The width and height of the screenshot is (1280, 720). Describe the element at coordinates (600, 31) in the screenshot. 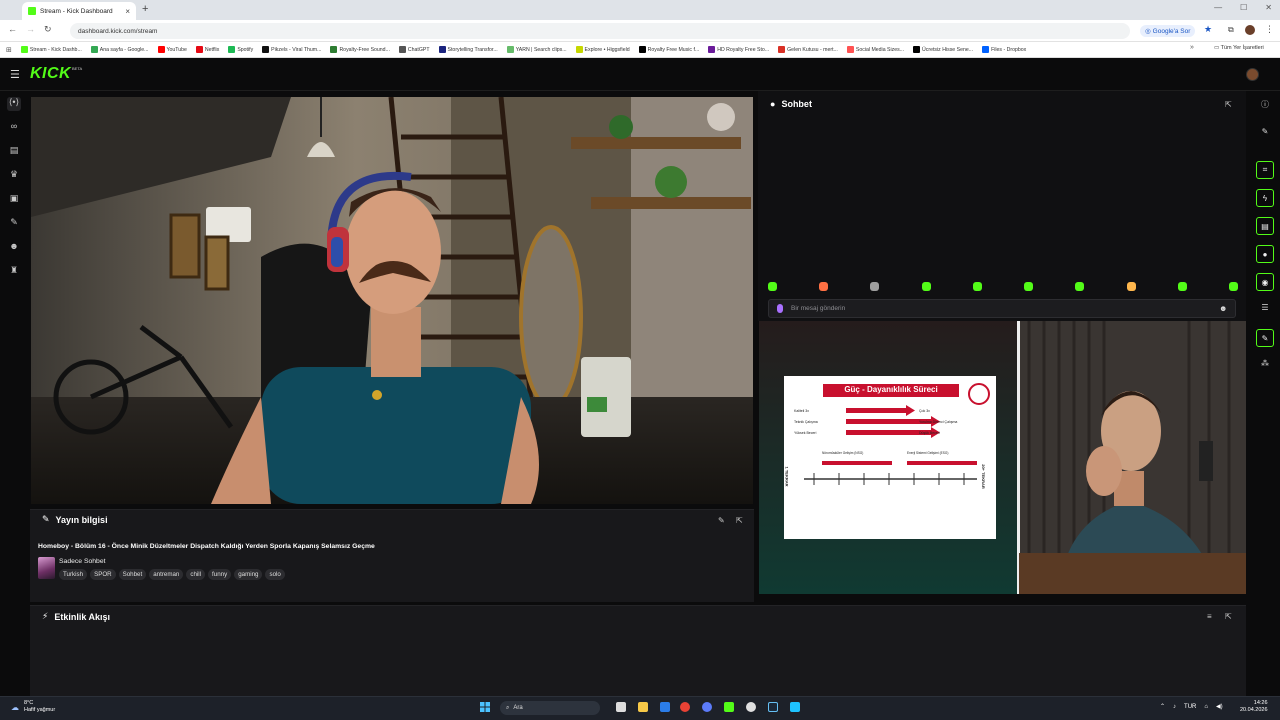

I see `url-input: dashboard.kick.com/stream` at that location.